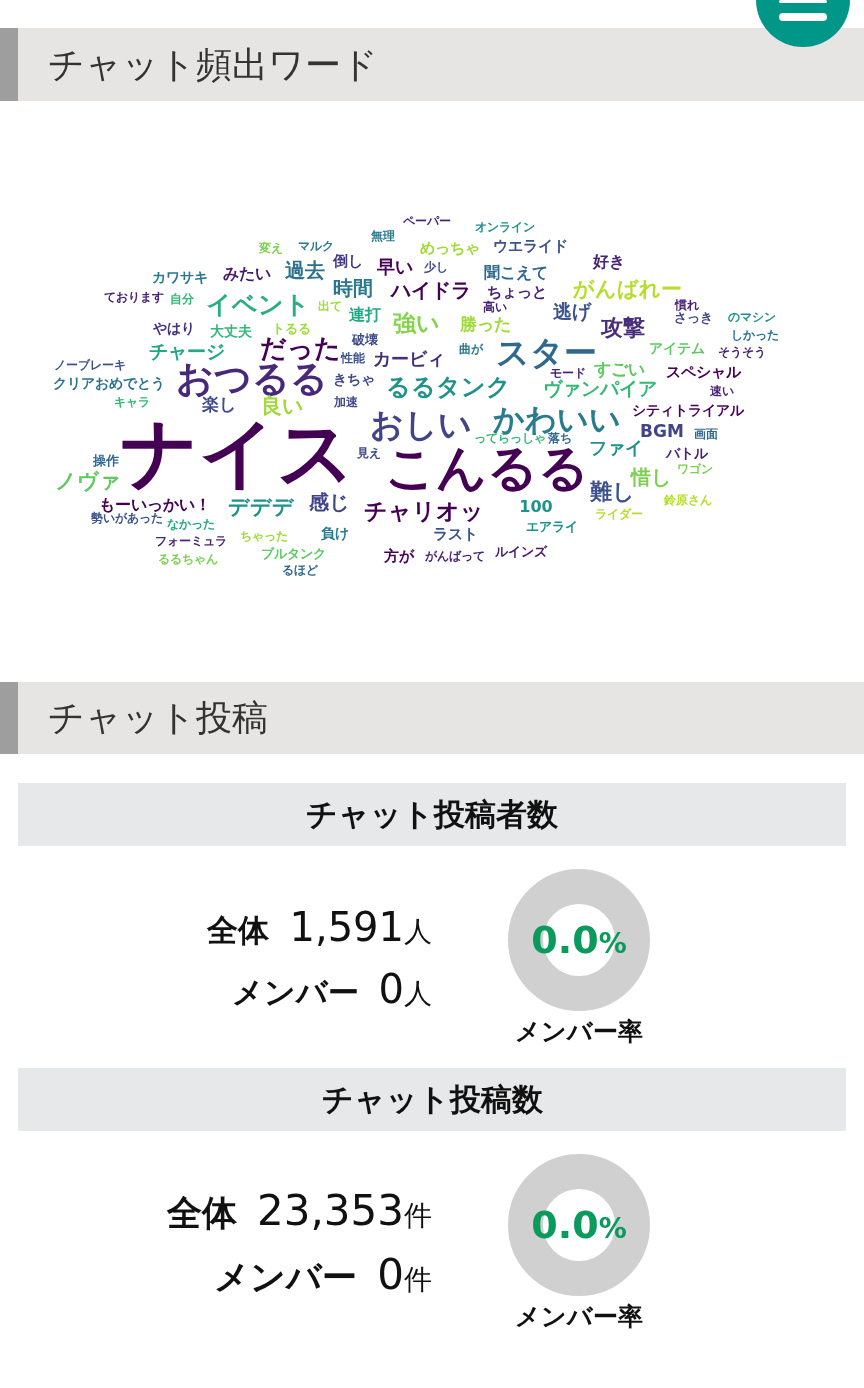 This screenshot has width=864, height=1388. I want to click on section-title: チャット頻出ワード, so click(213, 64).